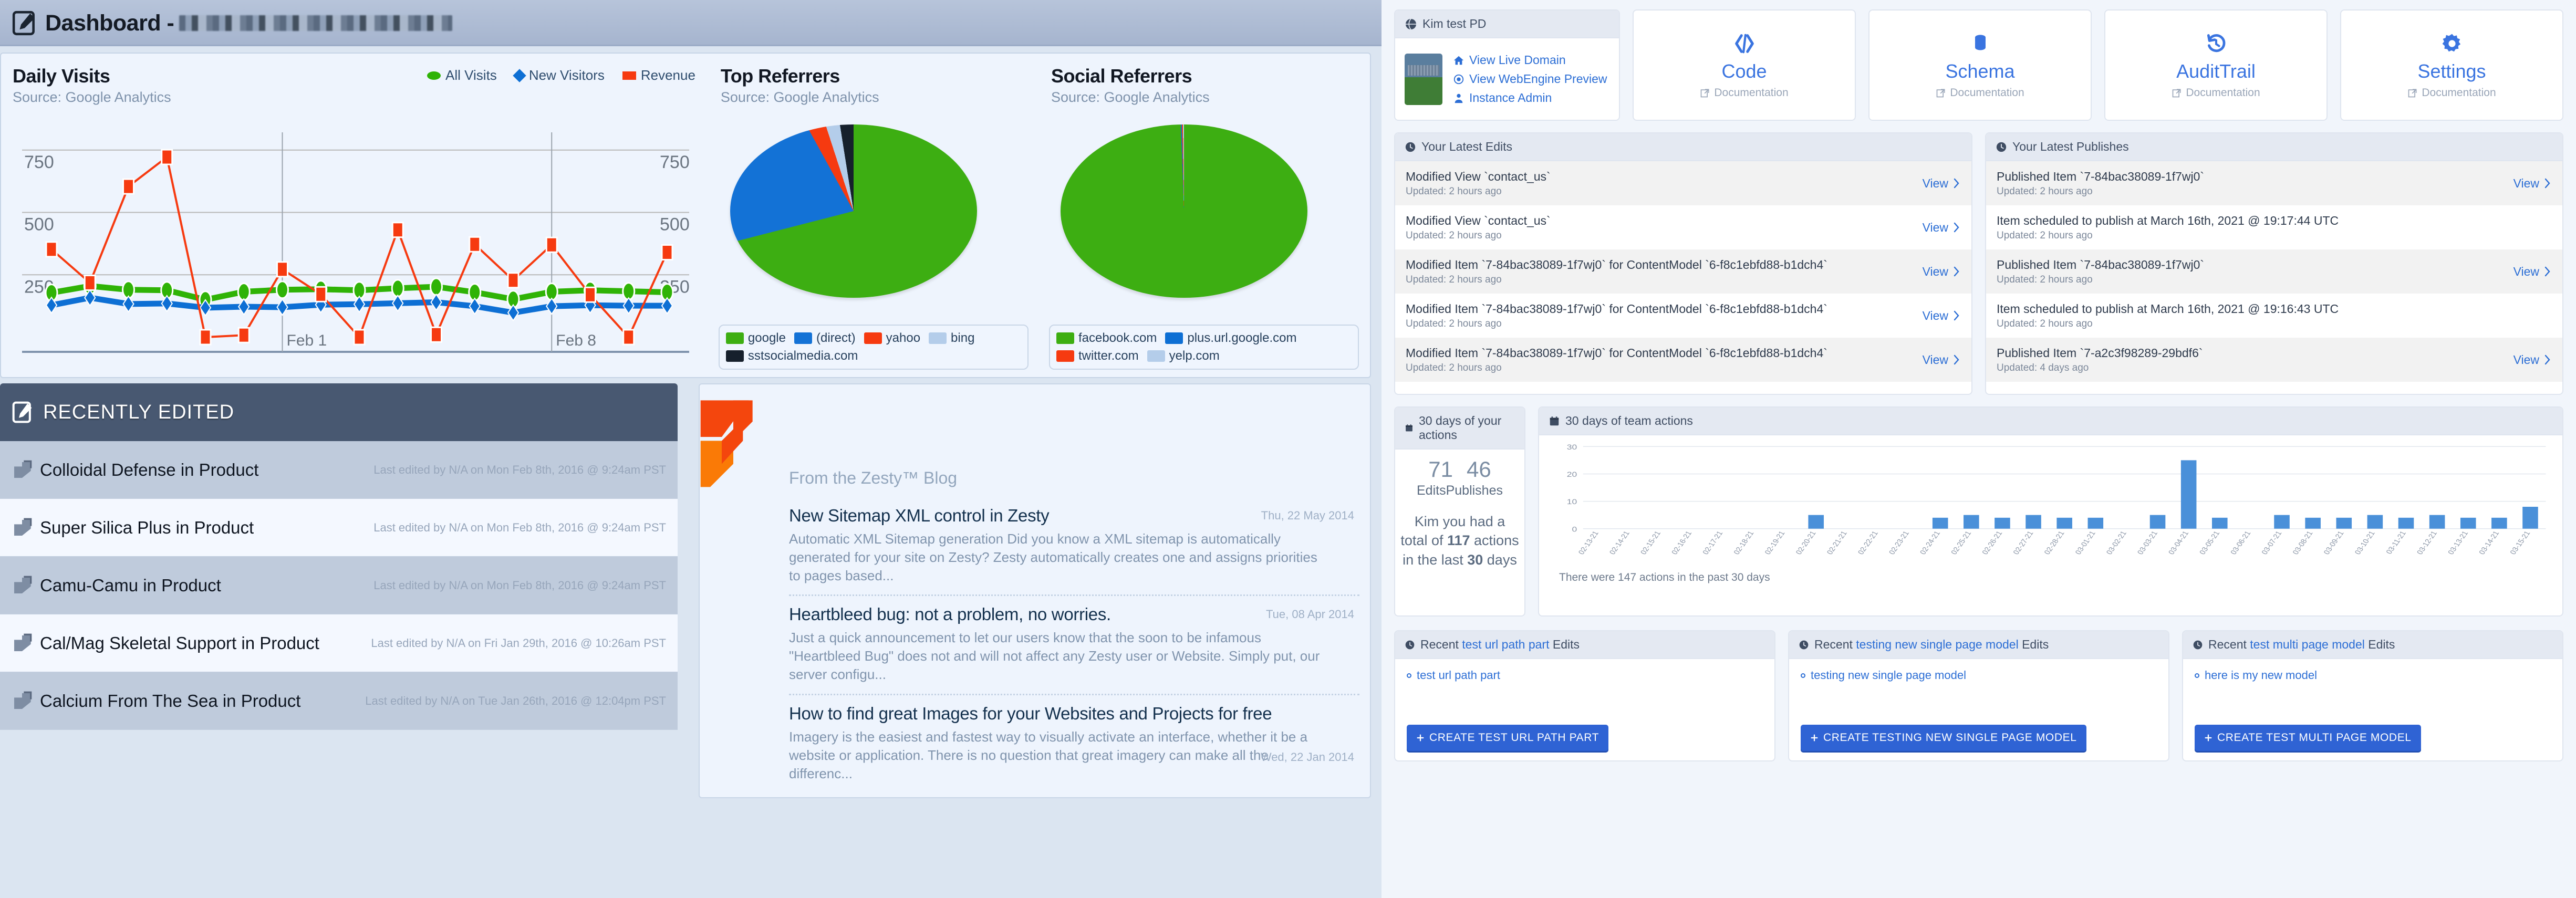 The height and width of the screenshot is (898, 2576). I want to click on legend-label: twitter.com, so click(1108, 356).